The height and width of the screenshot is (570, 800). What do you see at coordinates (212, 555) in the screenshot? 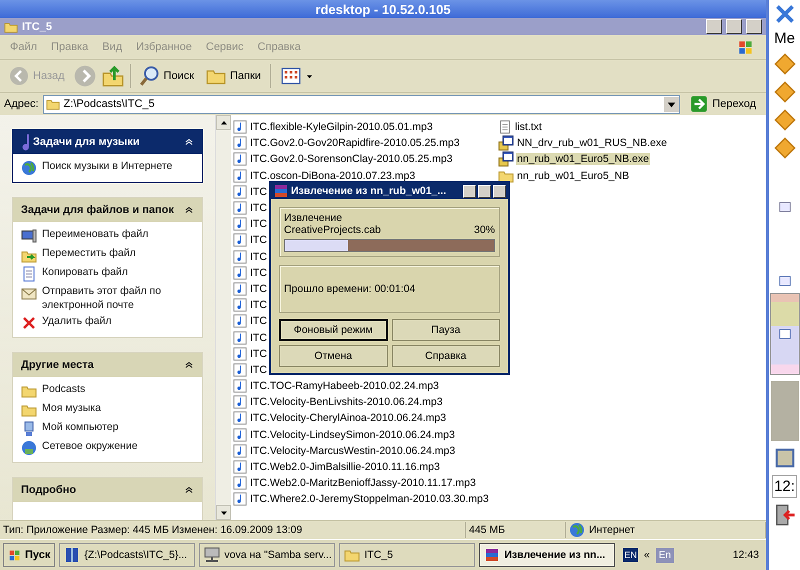
I see `network-drive-icon` at bounding box center [212, 555].